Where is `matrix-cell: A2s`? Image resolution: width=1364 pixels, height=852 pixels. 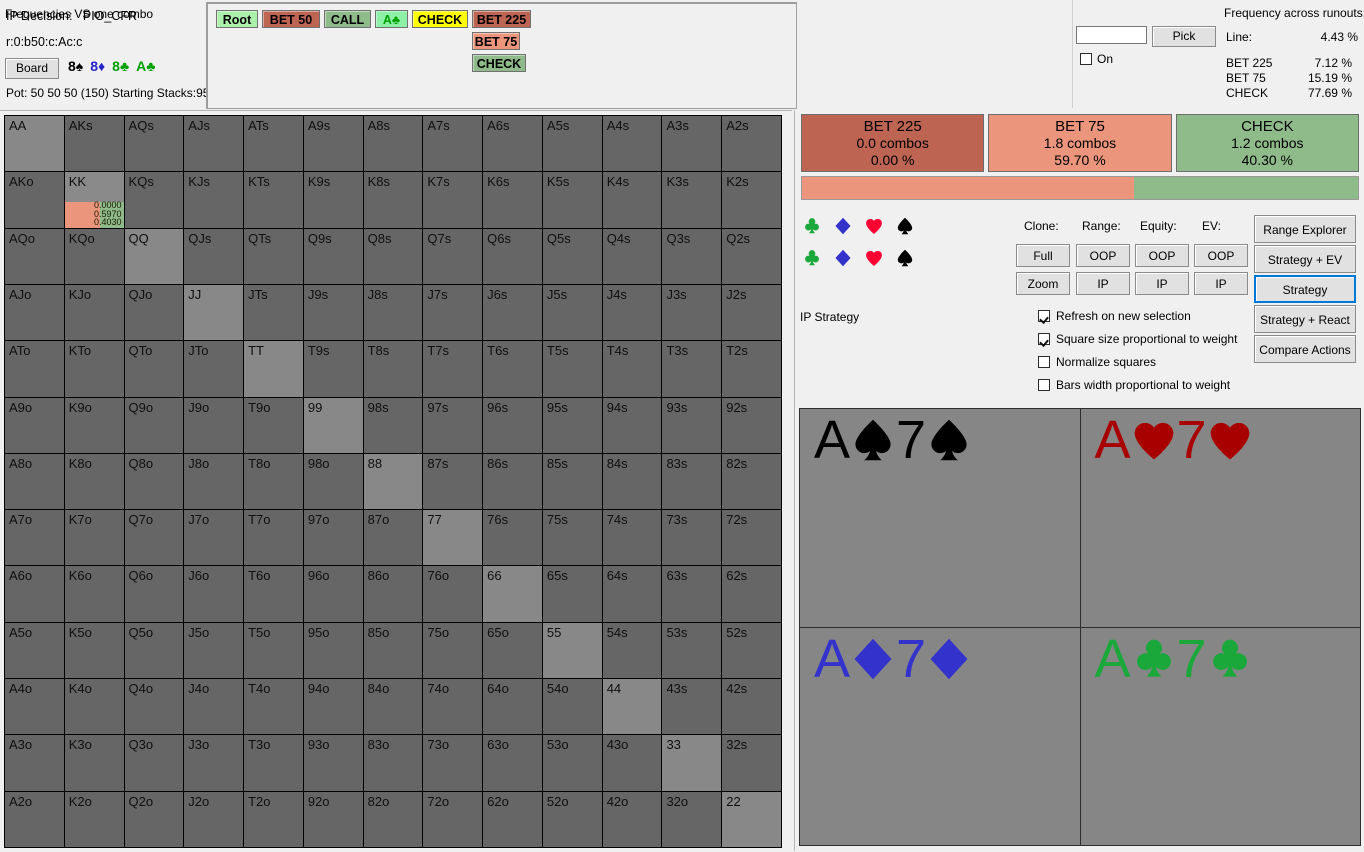 matrix-cell: A2s is located at coordinates (751, 144).